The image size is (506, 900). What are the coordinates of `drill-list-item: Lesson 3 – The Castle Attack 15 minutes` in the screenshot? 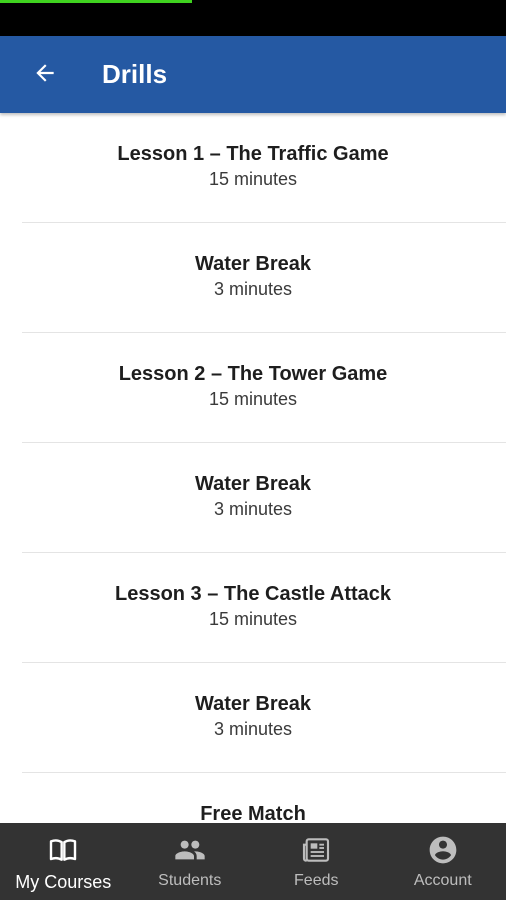 It's located at (264, 608).